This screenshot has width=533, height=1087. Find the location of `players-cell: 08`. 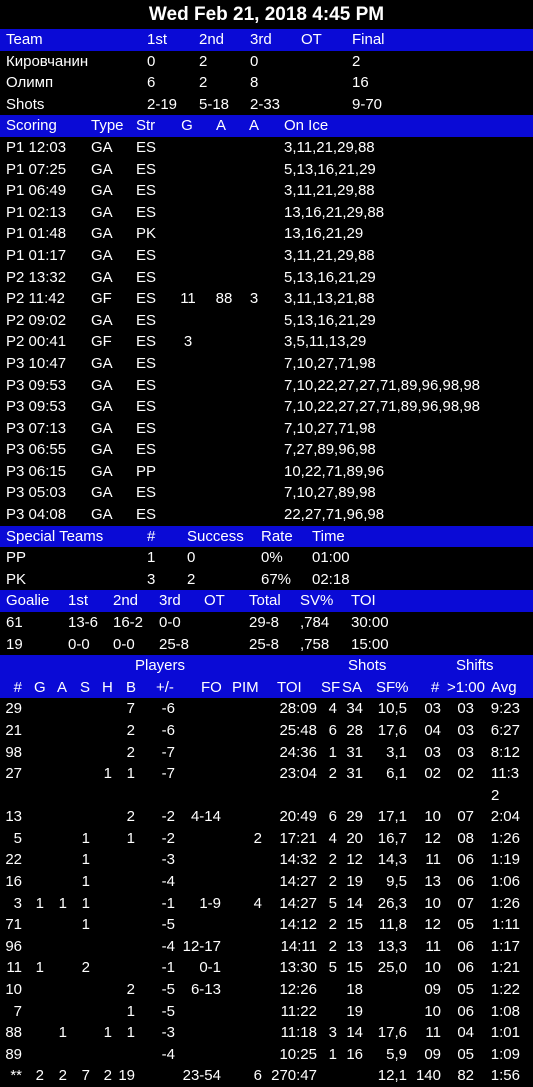

players-cell: 08 is located at coordinates (465, 838).